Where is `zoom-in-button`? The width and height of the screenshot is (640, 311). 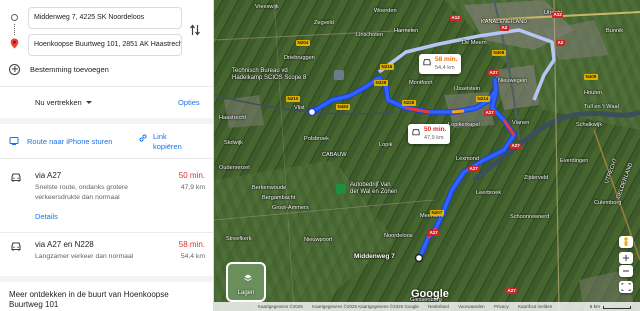
zoom-in-button is located at coordinates (626, 258).